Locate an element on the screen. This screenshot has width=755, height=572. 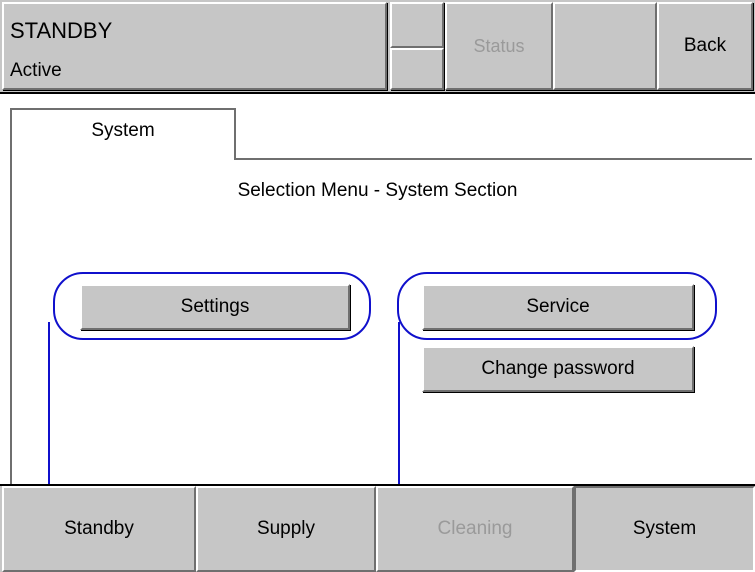
service-callout-oval is located at coordinates (557, 306).